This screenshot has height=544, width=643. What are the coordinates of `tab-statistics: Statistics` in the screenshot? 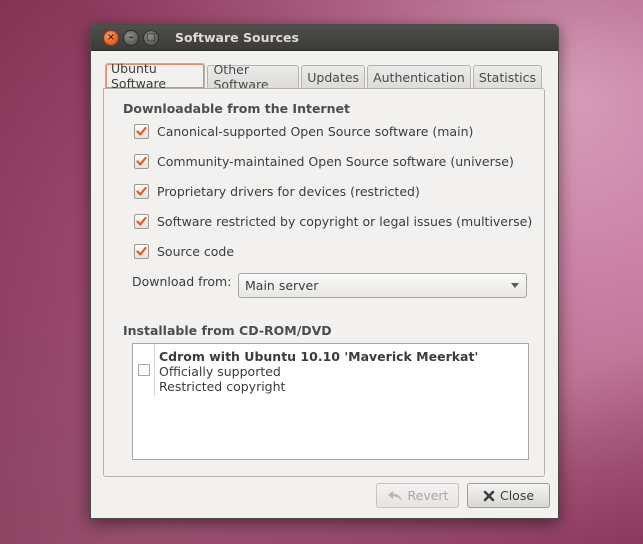 It's located at (507, 76).